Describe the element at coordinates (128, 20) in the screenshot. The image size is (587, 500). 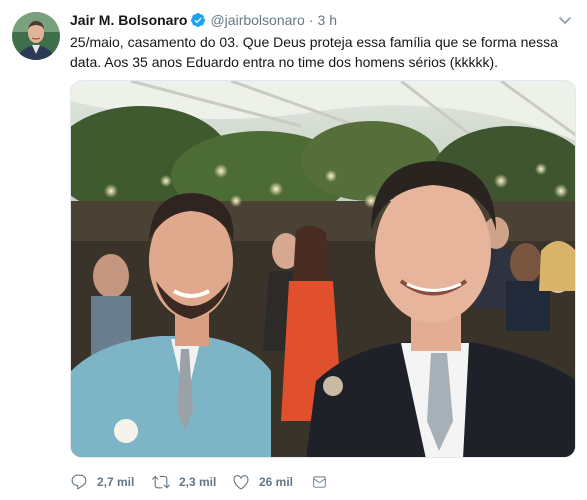
I see `author-display-name: Jair M. Bolsonaro` at that location.